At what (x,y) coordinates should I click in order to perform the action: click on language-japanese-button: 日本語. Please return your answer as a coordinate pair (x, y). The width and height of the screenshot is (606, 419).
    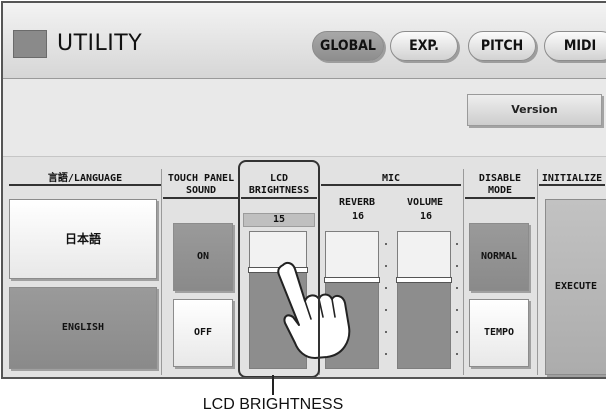
    Looking at the image, I should click on (83, 239).